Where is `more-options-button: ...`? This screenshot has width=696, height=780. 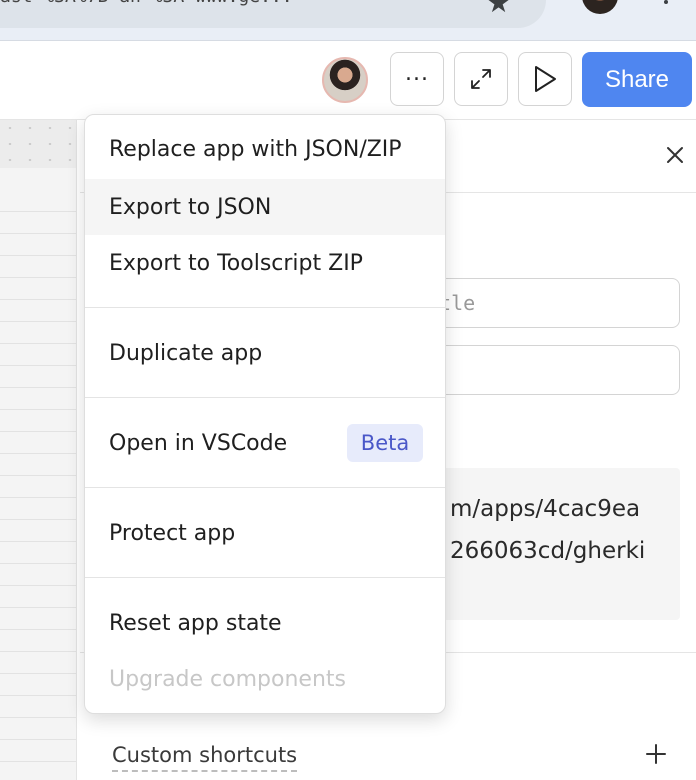 more-options-button: ... is located at coordinates (417, 79).